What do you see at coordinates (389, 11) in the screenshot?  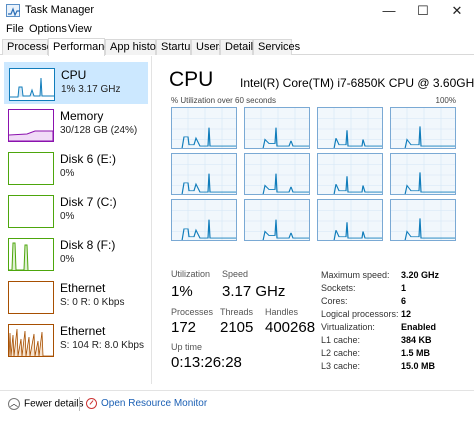 I see `minimize-button: —` at bounding box center [389, 11].